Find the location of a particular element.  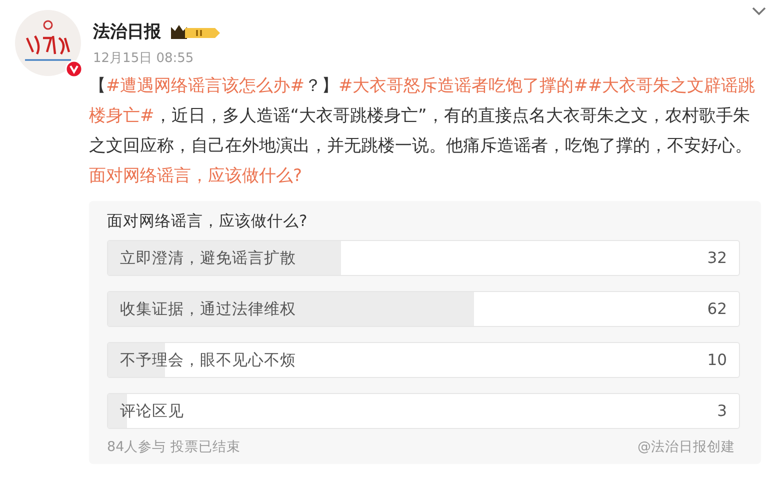

poll-question: 面对网络谣言，应该做什么? is located at coordinates (207, 221).